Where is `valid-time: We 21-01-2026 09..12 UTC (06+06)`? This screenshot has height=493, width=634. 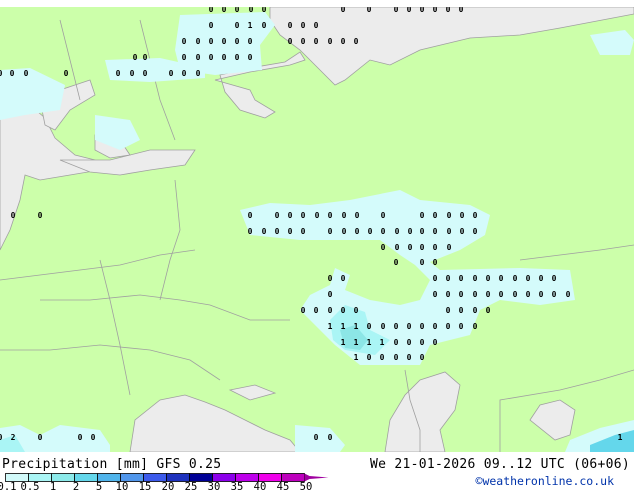
valid-time: We 21-01-2026 09..12 UTC (06+06) is located at coordinates (499, 464).